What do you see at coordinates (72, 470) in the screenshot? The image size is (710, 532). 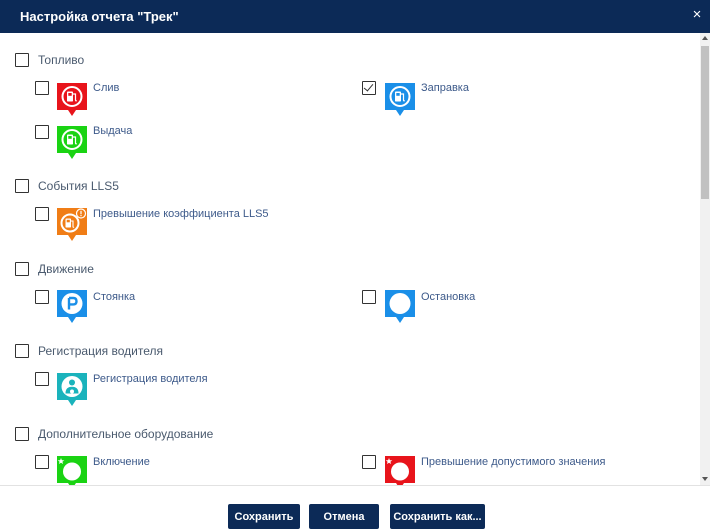 I see `power-on-marker-icon` at bounding box center [72, 470].